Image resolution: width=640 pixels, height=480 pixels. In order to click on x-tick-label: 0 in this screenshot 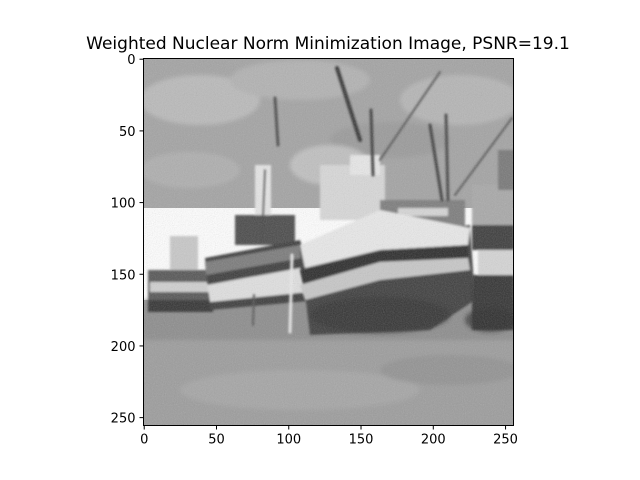, I will do `click(144, 440)`.